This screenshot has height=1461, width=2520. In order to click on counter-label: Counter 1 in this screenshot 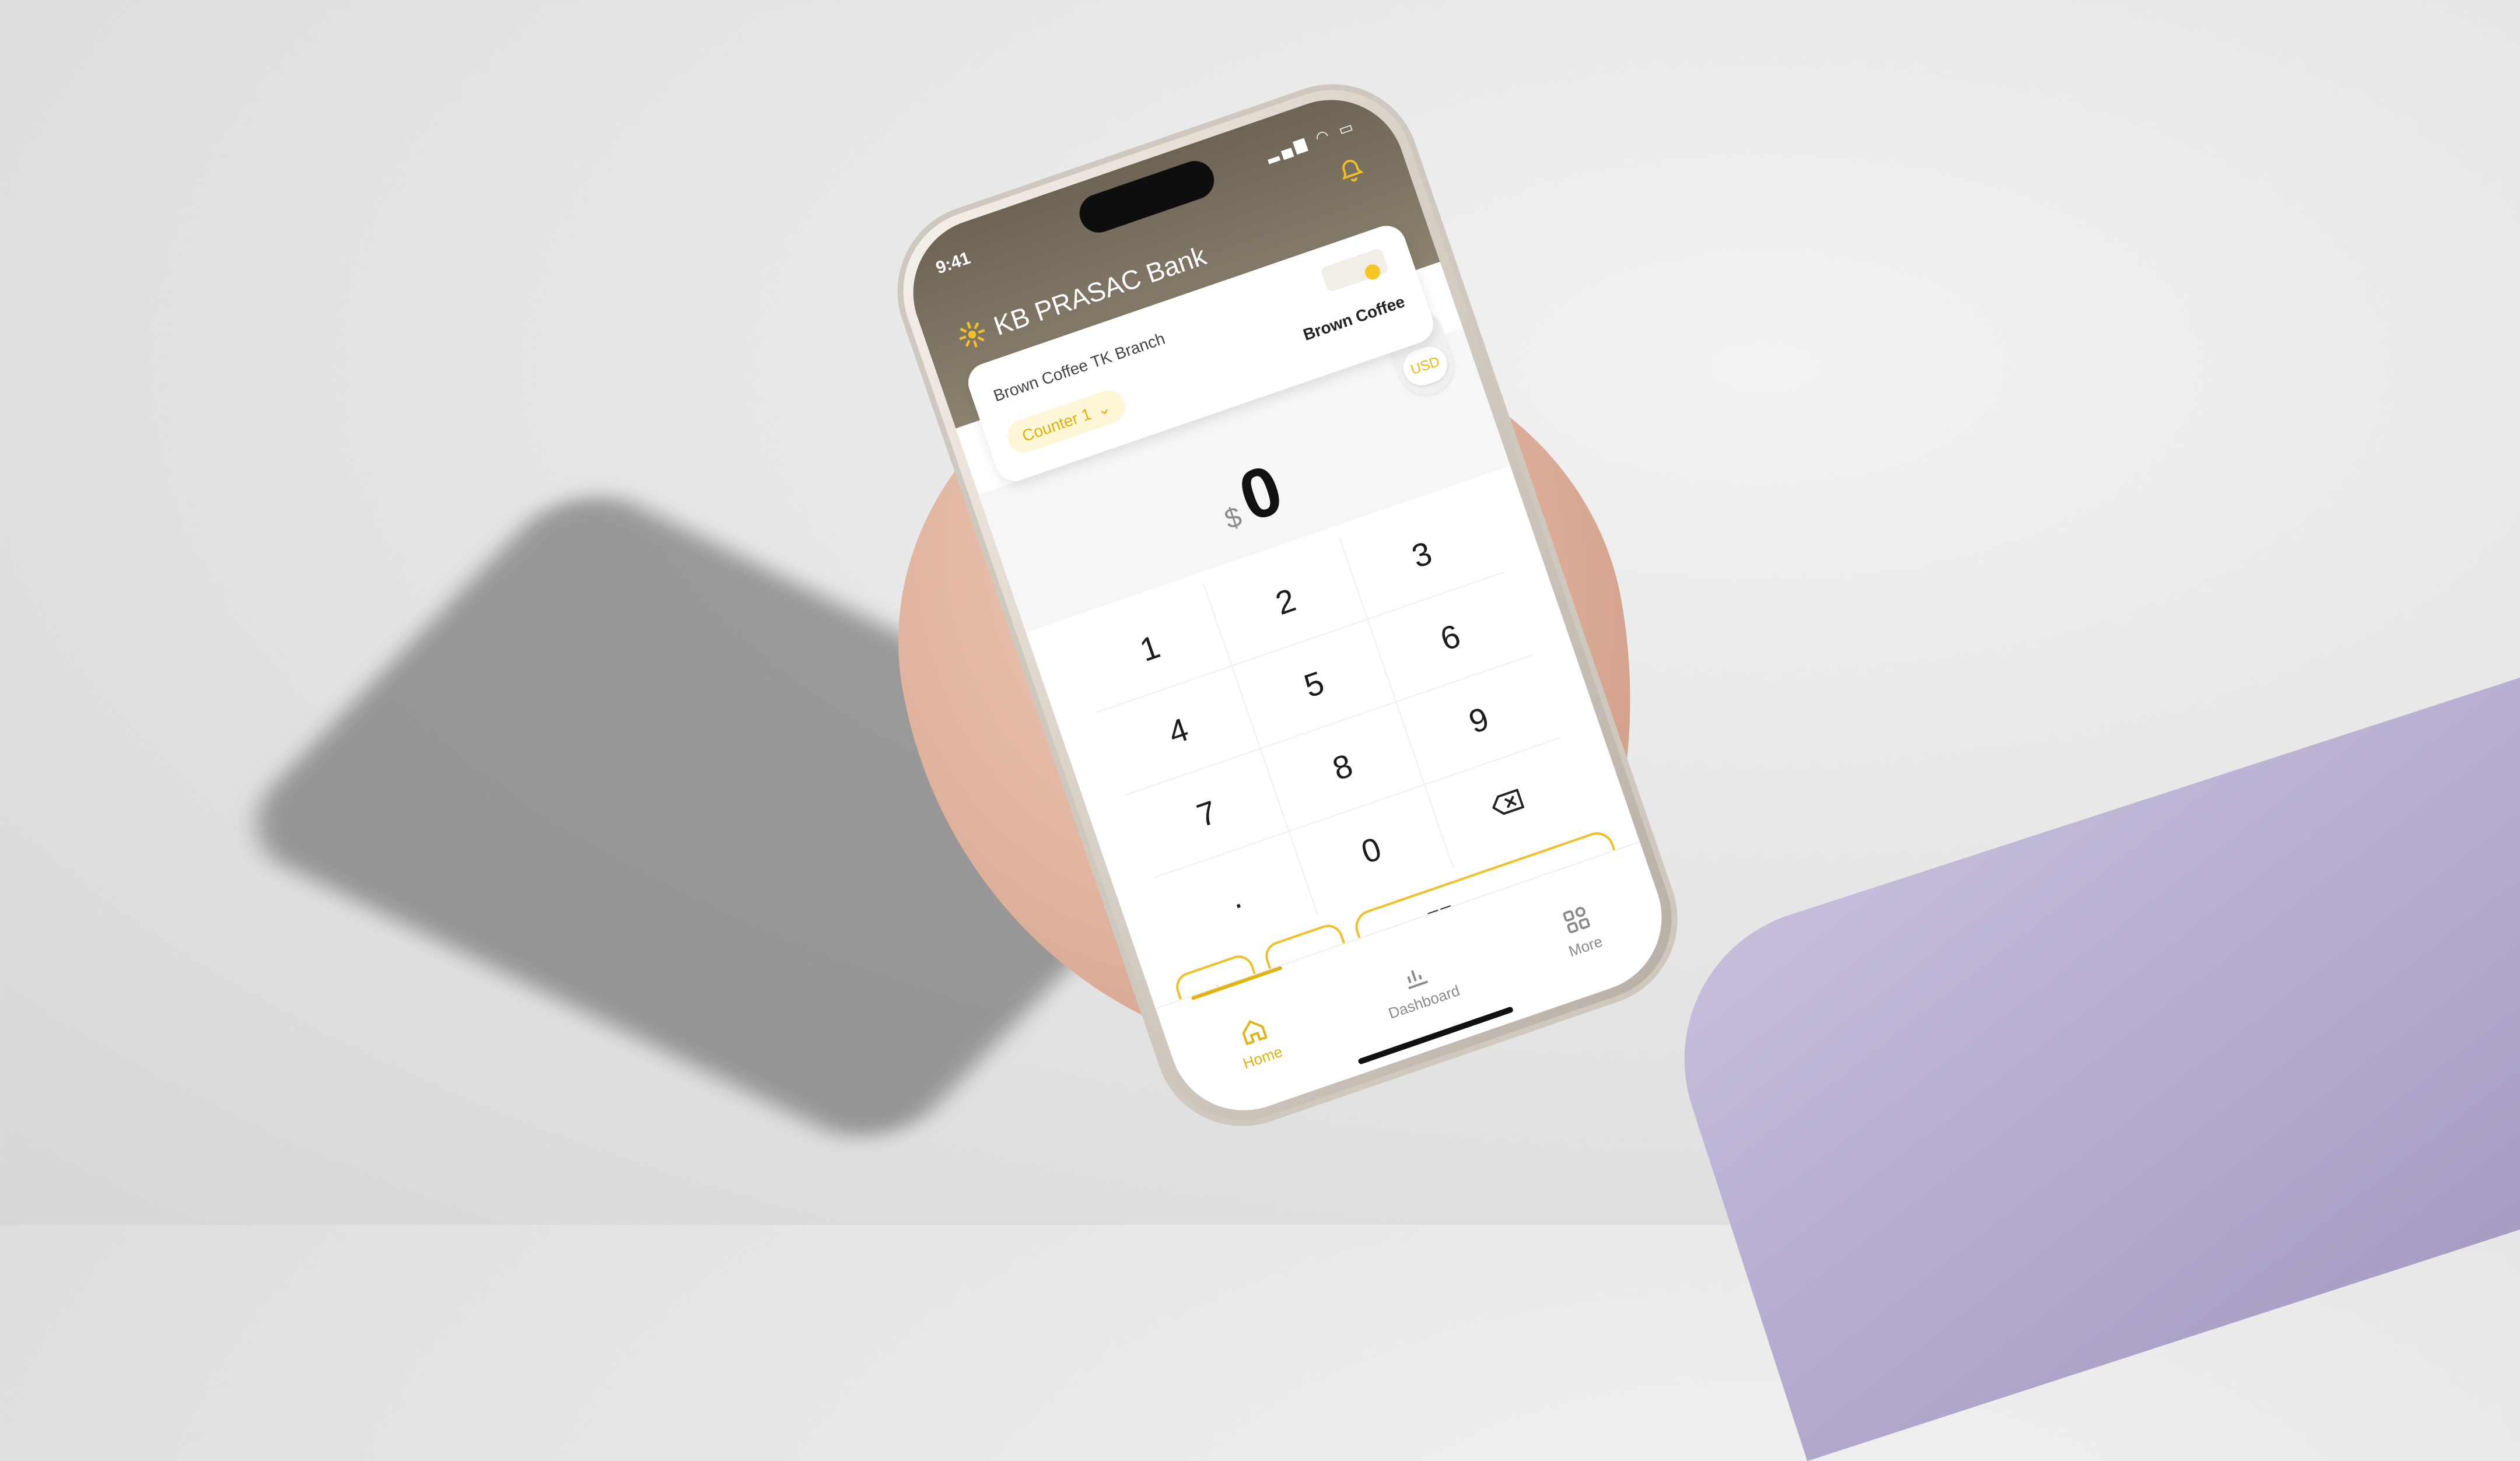, I will do `click(1056, 424)`.